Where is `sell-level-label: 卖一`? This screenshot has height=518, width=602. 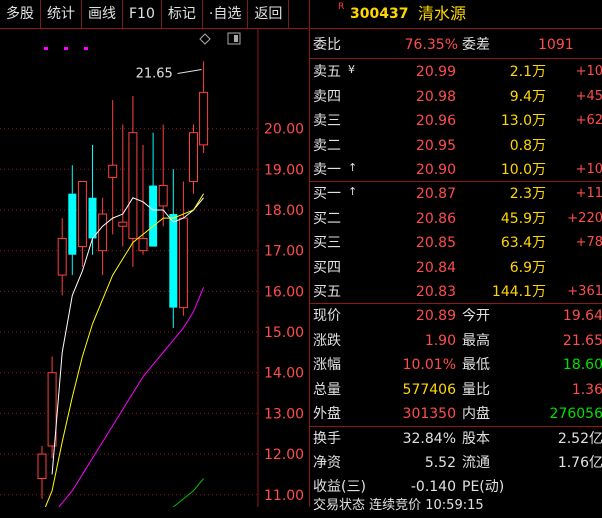
sell-level-label: 卖一 is located at coordinates (327, 170).